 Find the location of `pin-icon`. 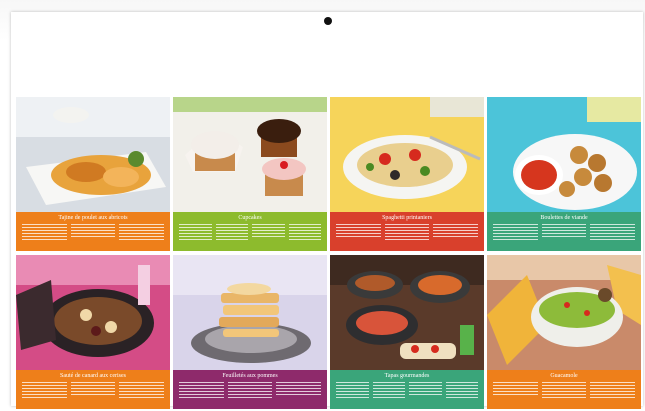

pin-icon is located at coordinates (328, 21).